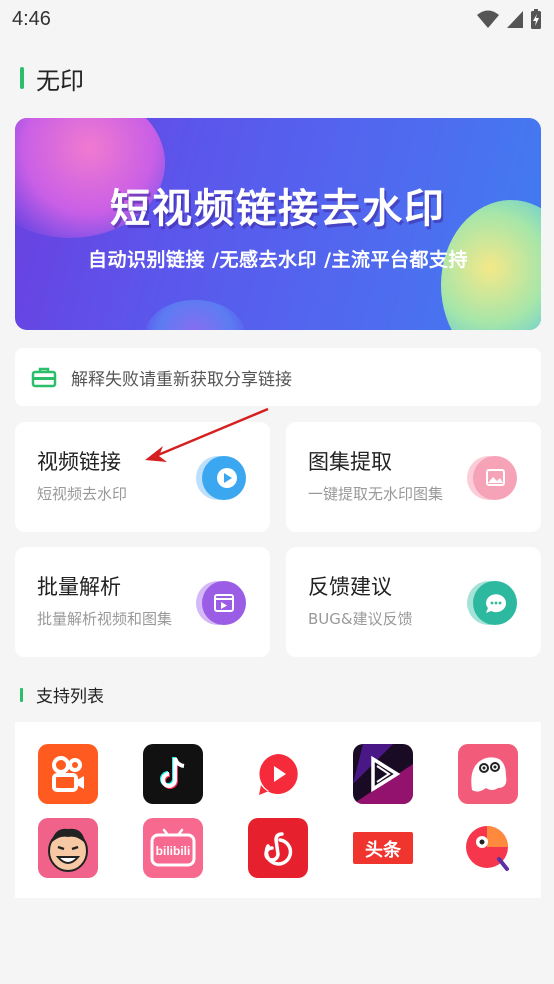 The height and width of the screenshot is (984, 554). What do you see at coordinates (60, 80) in the screenshot?
I see `app-title: 无印` at bounding box center [60, 80].